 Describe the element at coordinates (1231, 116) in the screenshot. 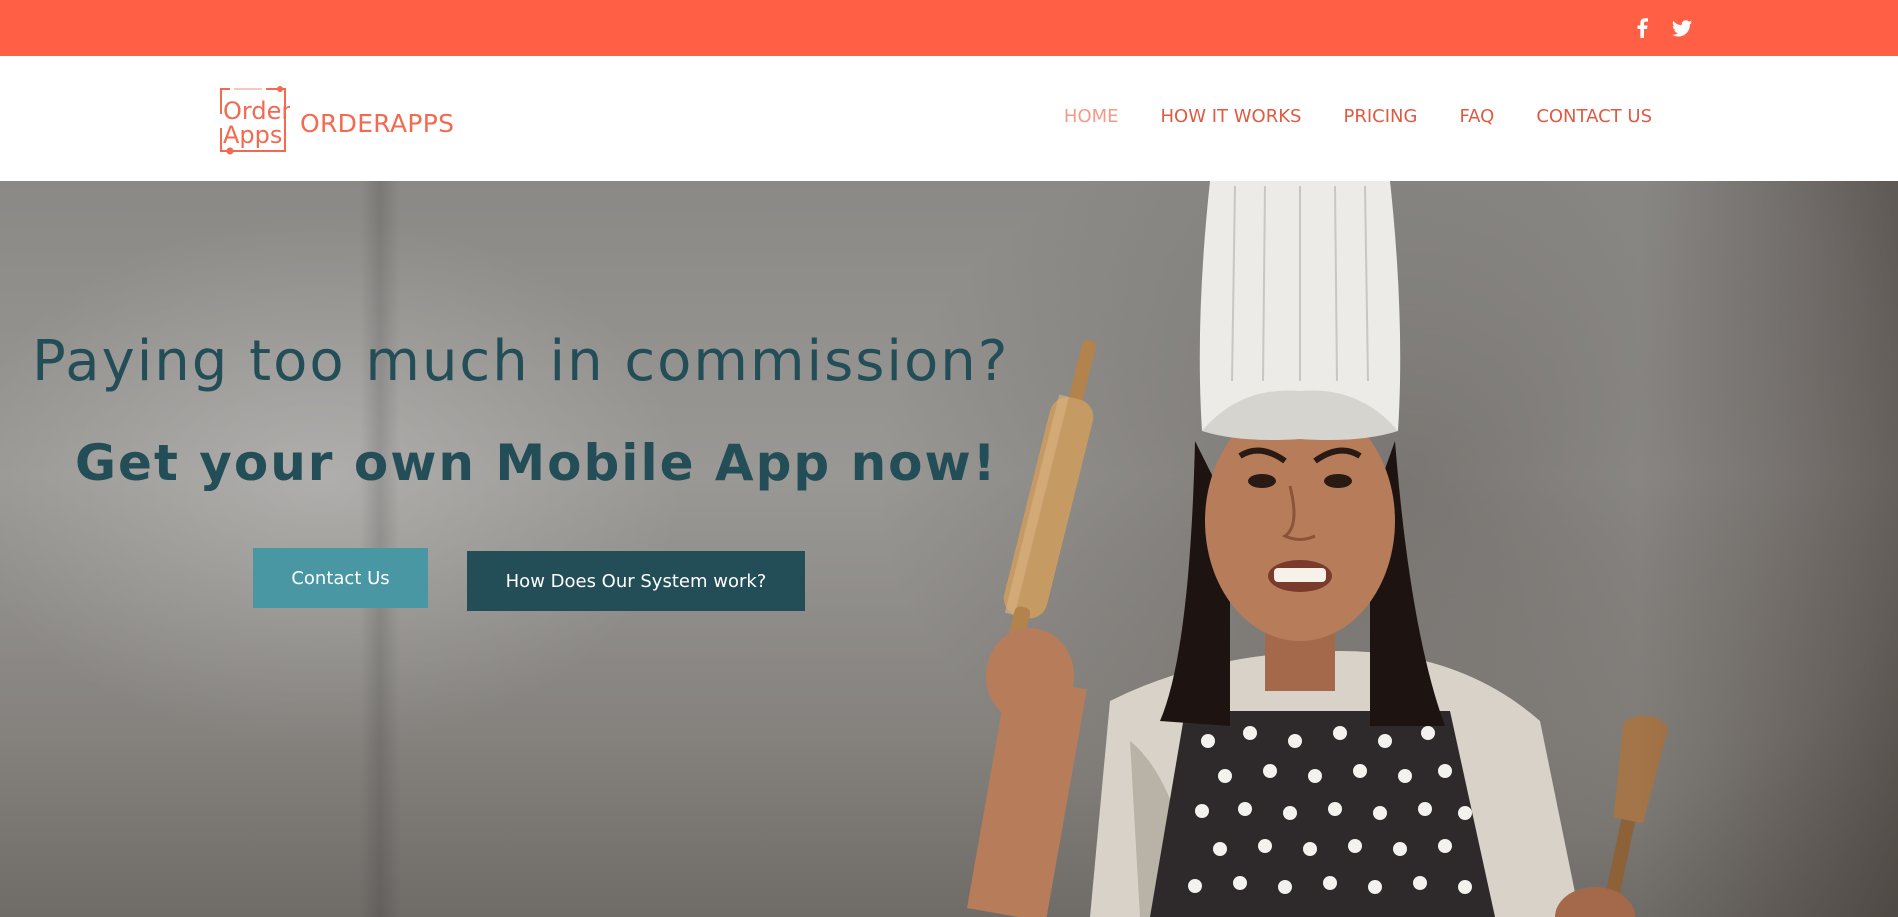

I see `nav-how-it-works: HOW IT WORKS` at that location.